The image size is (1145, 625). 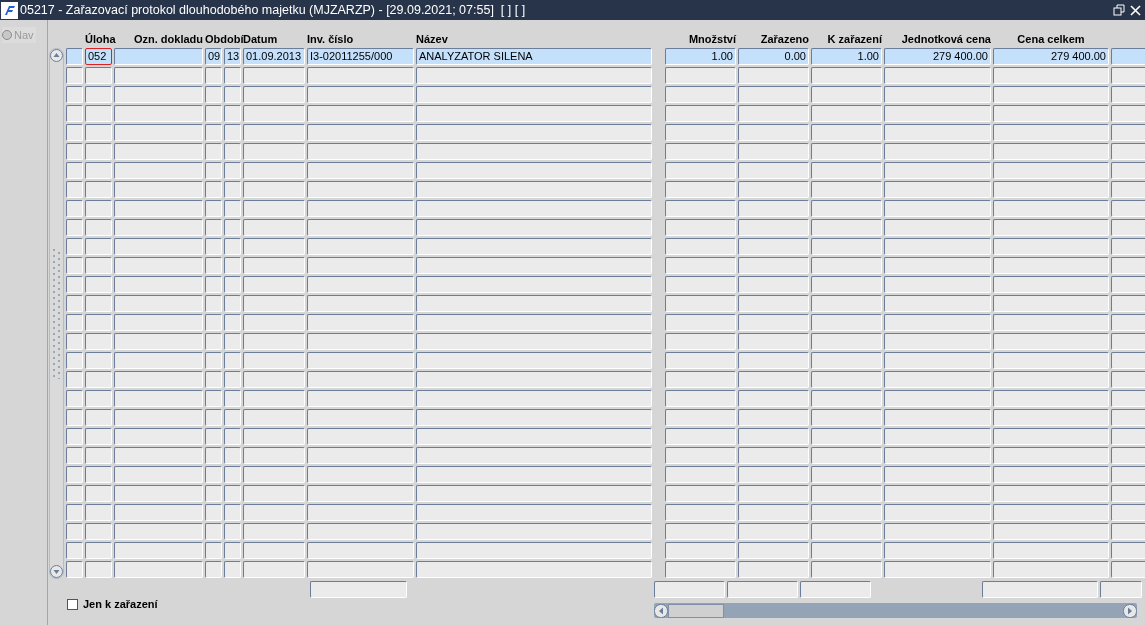 I want to click on table-cell: 1.00, so click(x=700, y=56).